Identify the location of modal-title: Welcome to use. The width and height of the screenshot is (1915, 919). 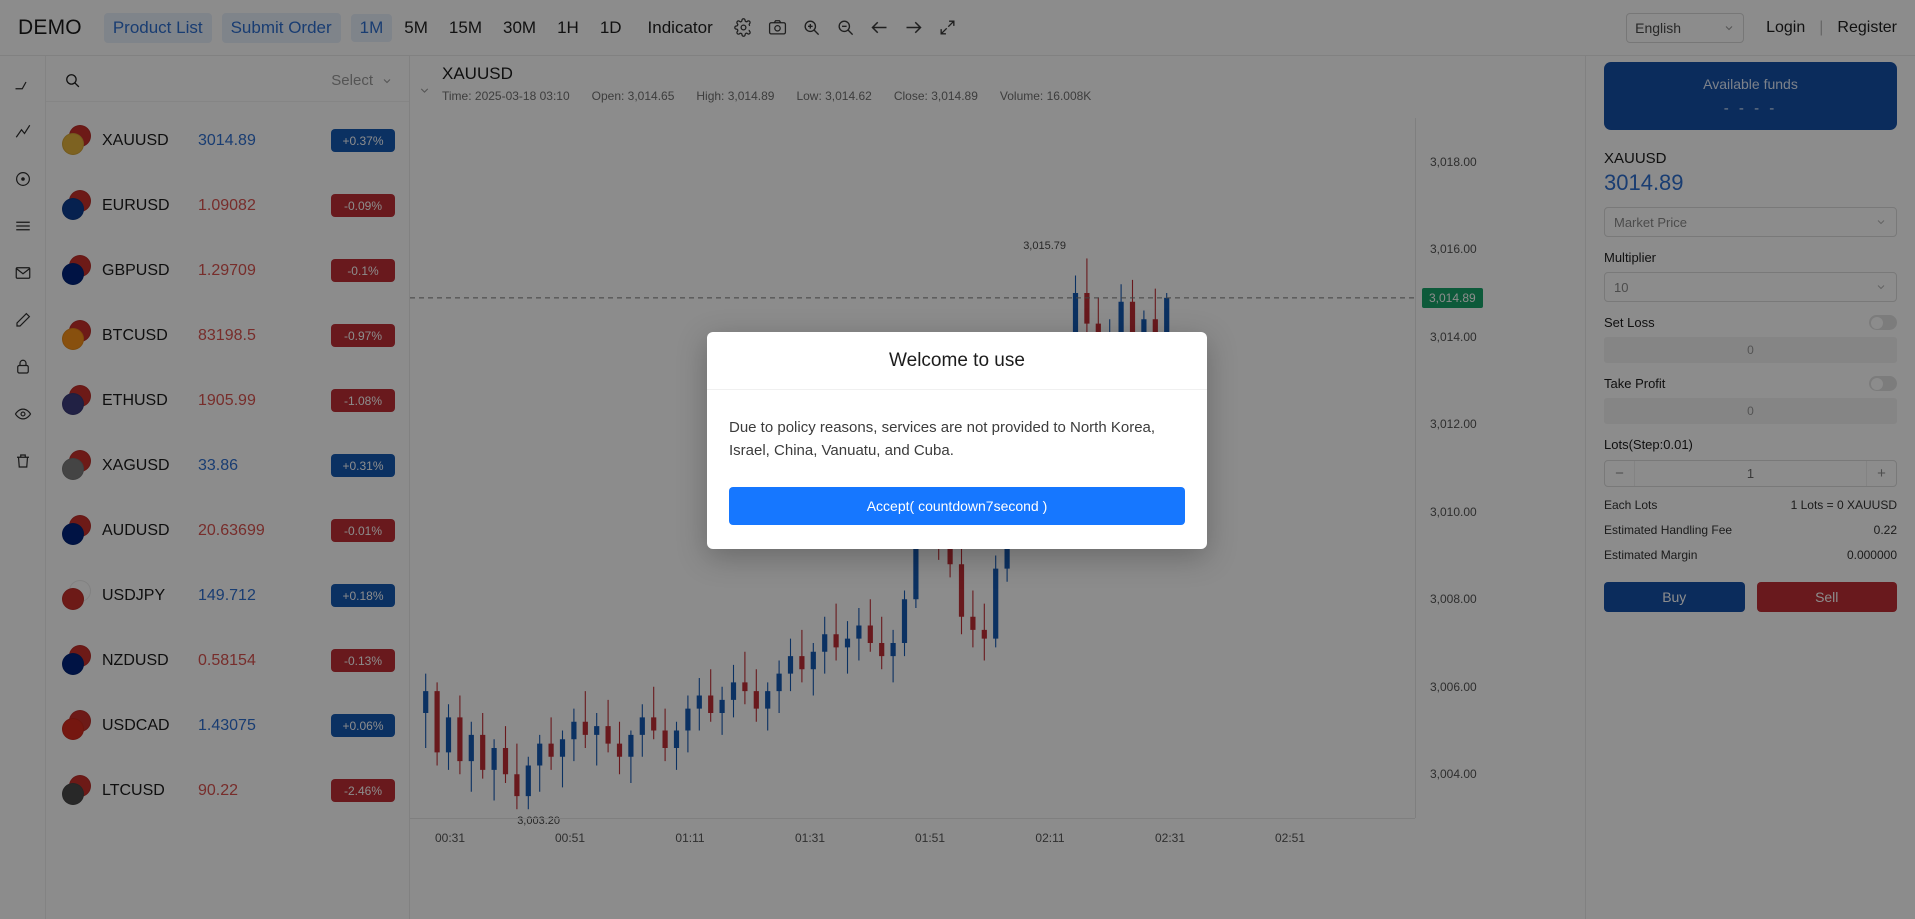
(957, 361).